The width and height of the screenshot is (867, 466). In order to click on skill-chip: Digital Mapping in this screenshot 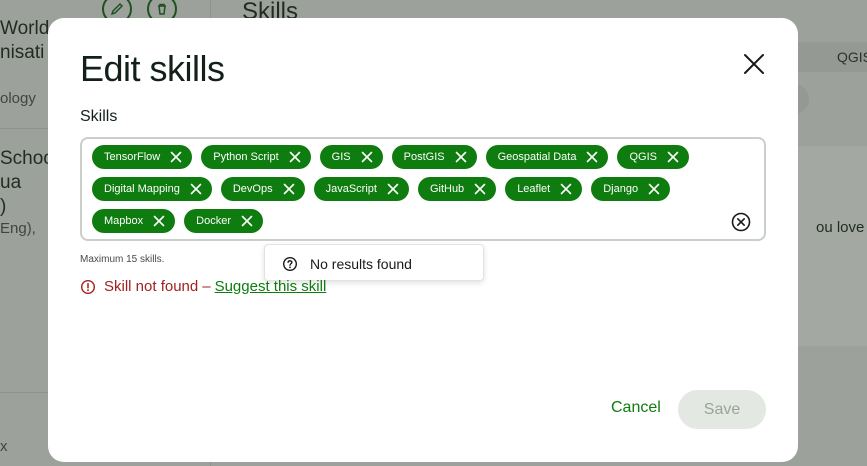, I will do `click(152, 189)`.